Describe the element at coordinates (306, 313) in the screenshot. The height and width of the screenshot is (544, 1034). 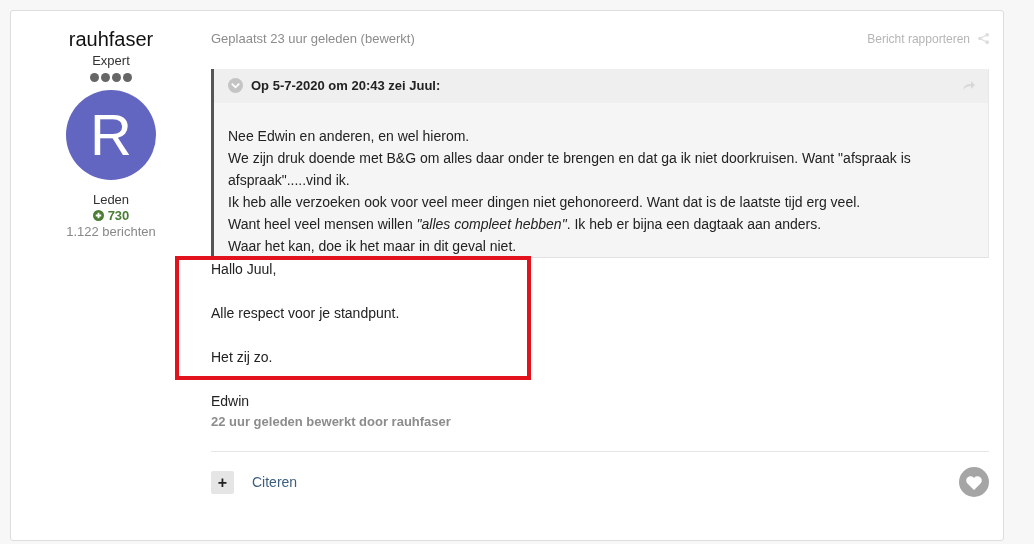
I see `reply-text: Alle respect voor je standpunt.` at that location.